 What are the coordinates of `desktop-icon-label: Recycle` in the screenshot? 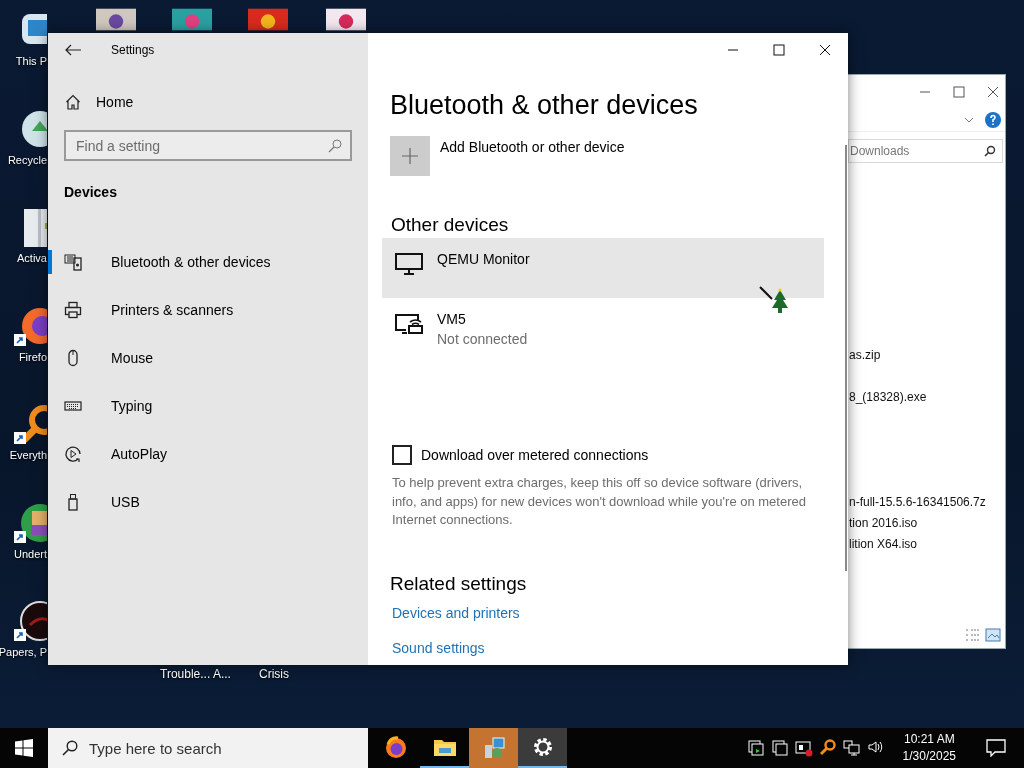 It's located at (27, 159).